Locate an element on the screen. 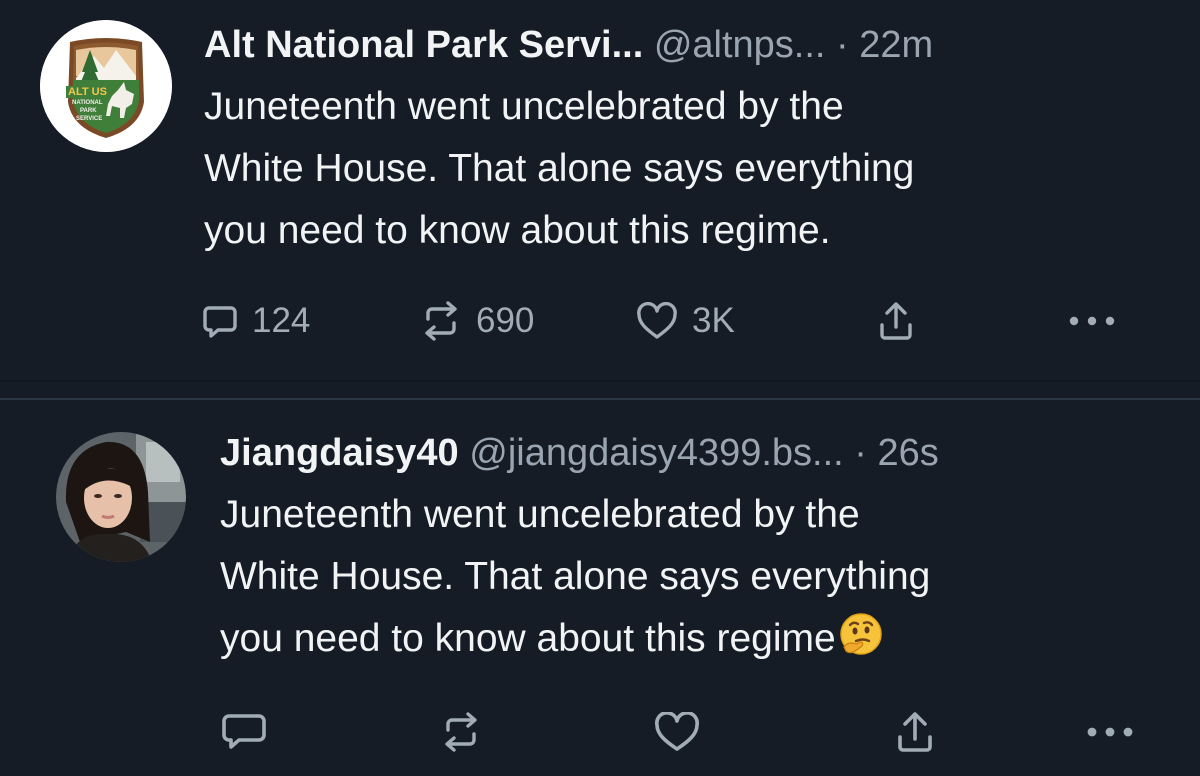 Image resolution: width=1200 pixels, height=776 pixels. repost-button: 690 is located at coordinates (477, 321).